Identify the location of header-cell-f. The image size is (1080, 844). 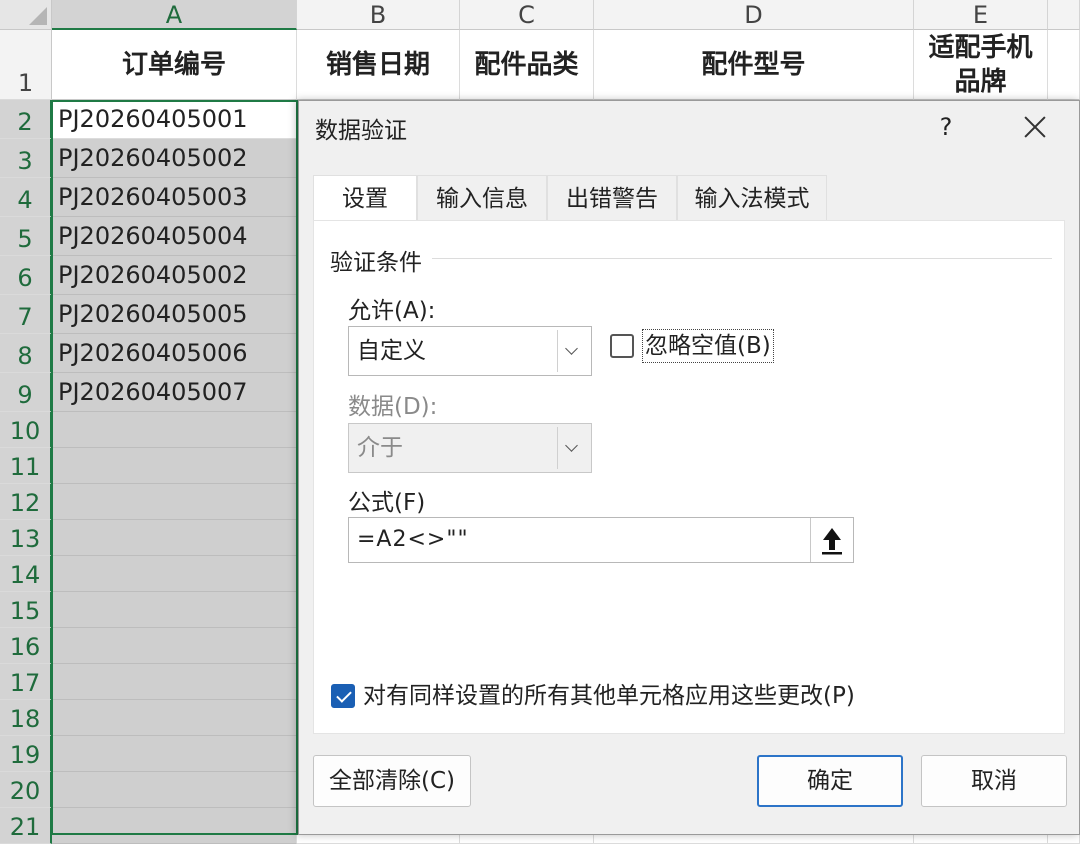
(1064, 65).